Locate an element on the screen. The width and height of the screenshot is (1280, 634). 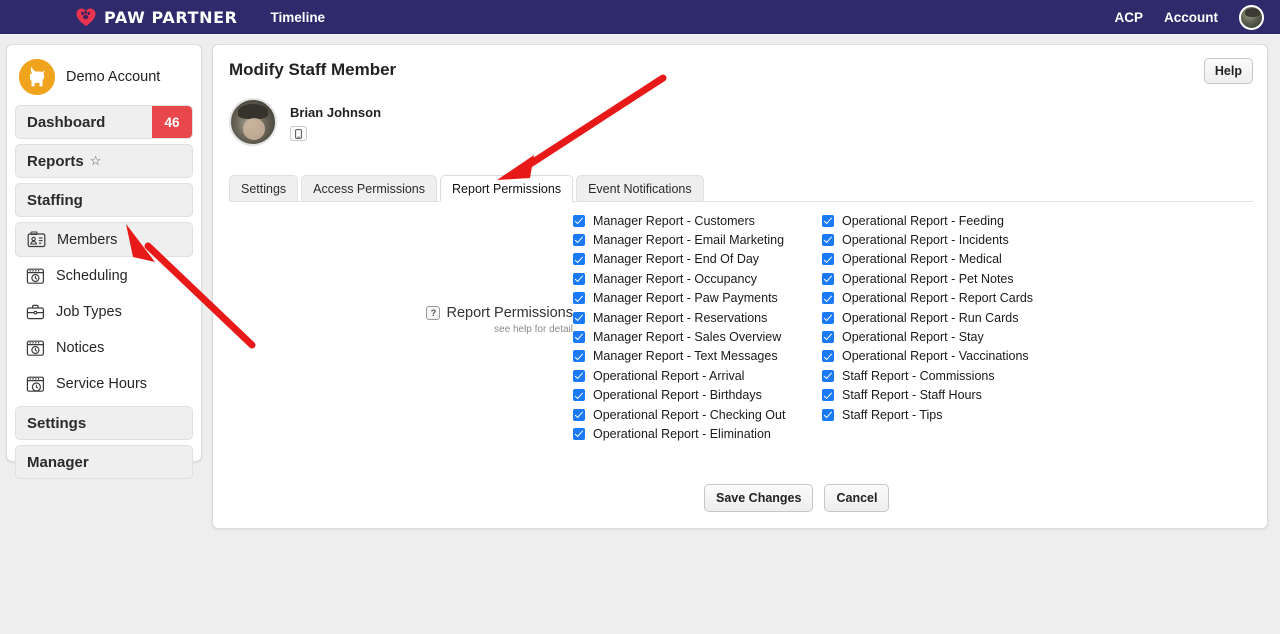
sidebar-item-service-hours: Service Hours is located at coordinates (104, 383).